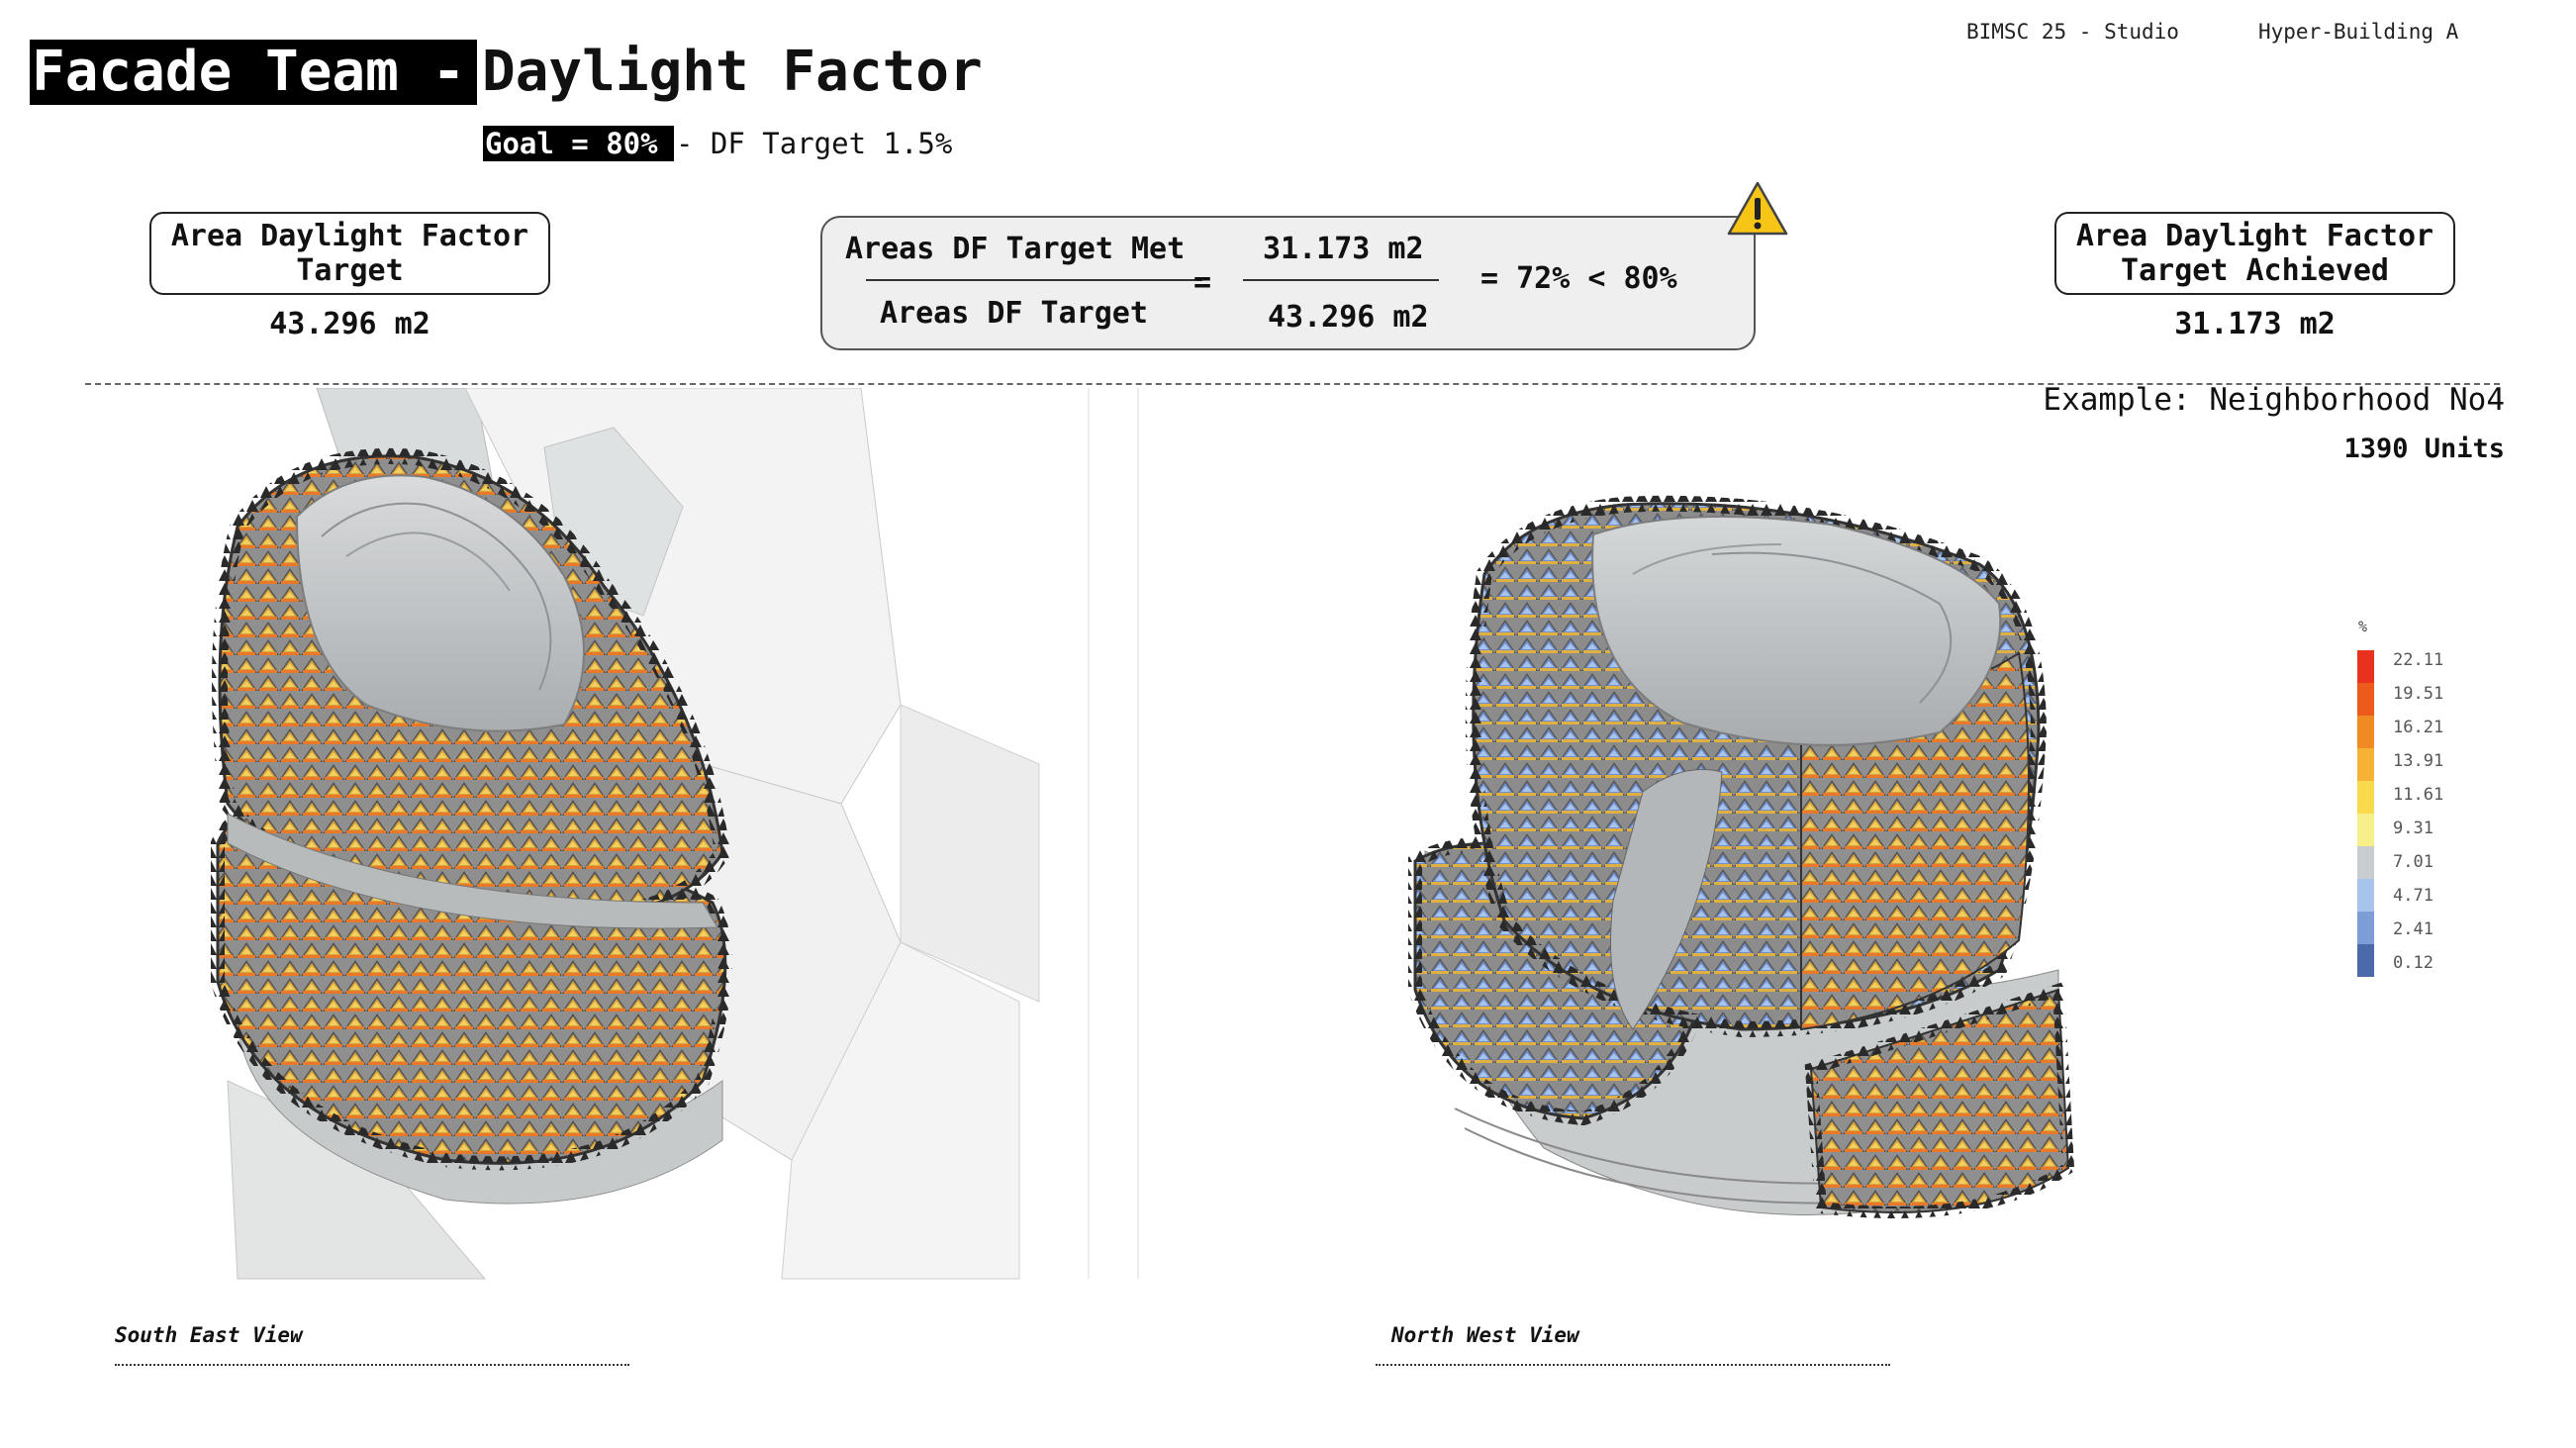 The width and height of the screenshot is (2576, 1448). What do you see at coordinates (209, 1335) in the screenshot?
I see `south-east-view-label: South East View` at bounding box center [209, 1335].